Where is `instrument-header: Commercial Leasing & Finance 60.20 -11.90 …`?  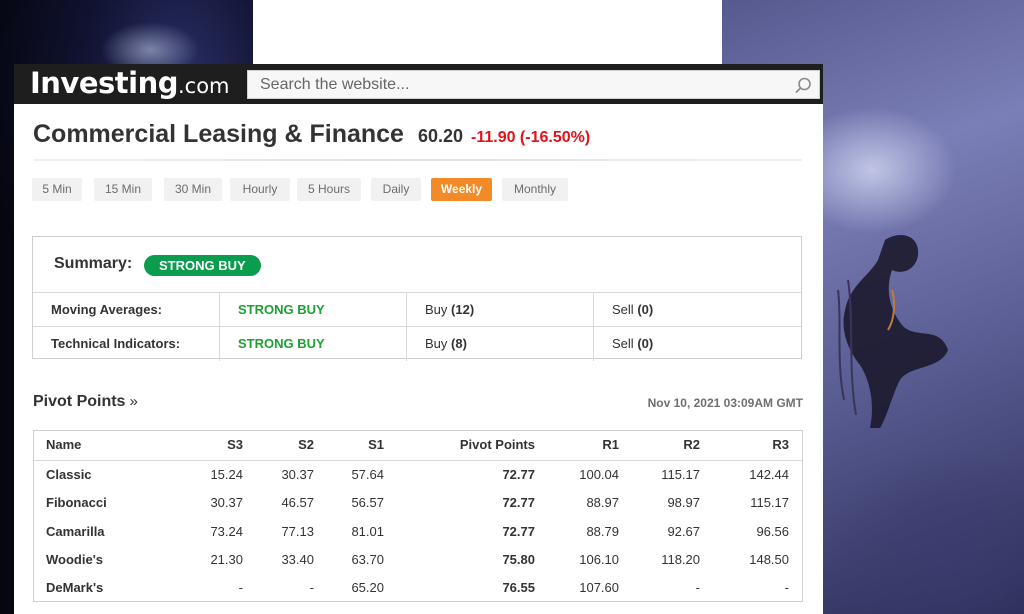 instrument-header: Commercial Leasing & Finance 60.20 -11.90 … is located at coordinates (311, 134).